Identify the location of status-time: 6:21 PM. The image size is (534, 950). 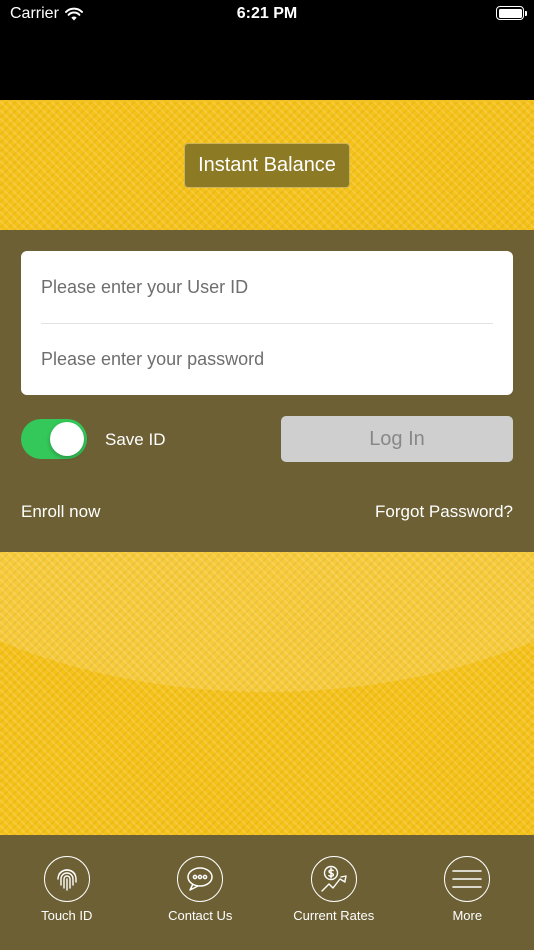
(267, 13).